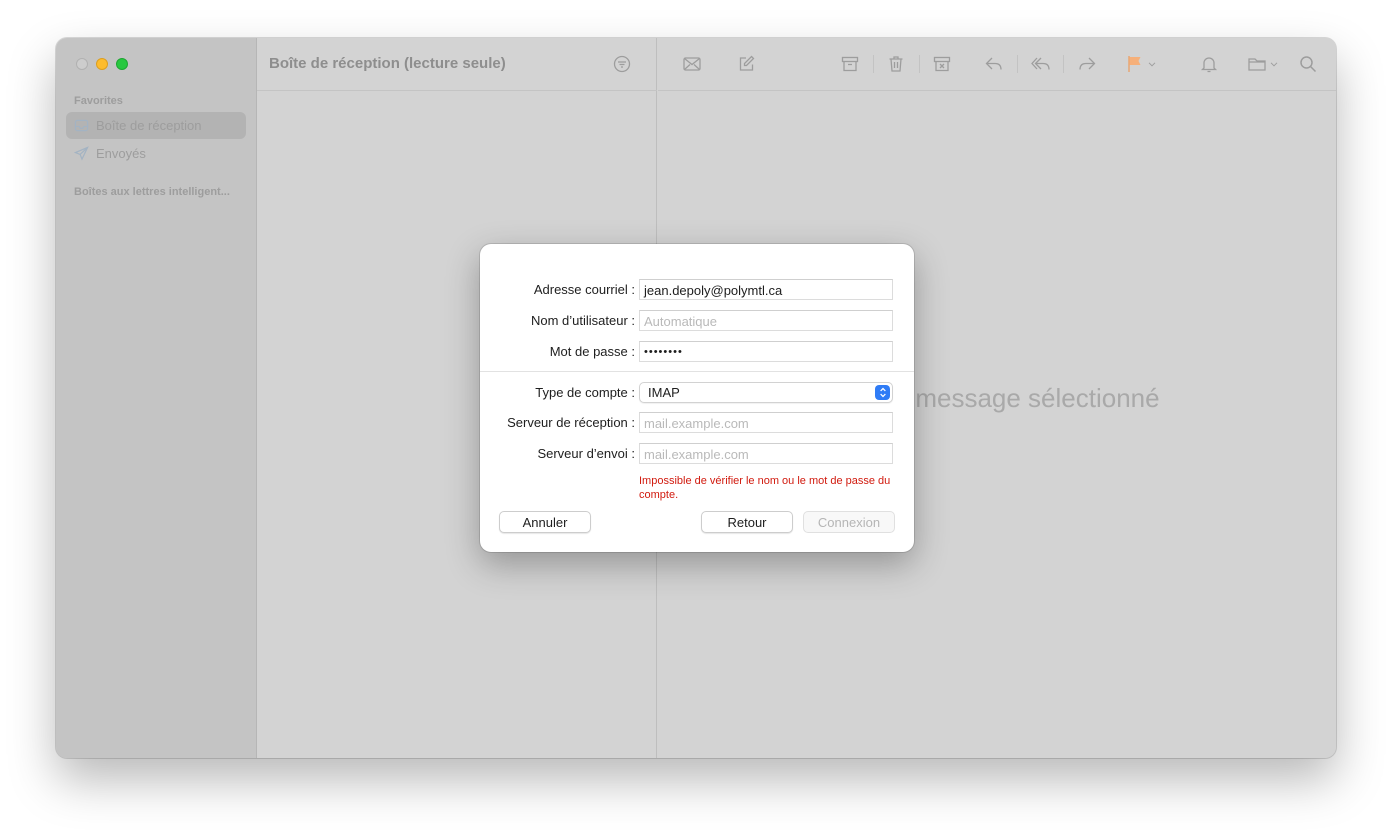  I want to click on toolbar, so click(997, 64).